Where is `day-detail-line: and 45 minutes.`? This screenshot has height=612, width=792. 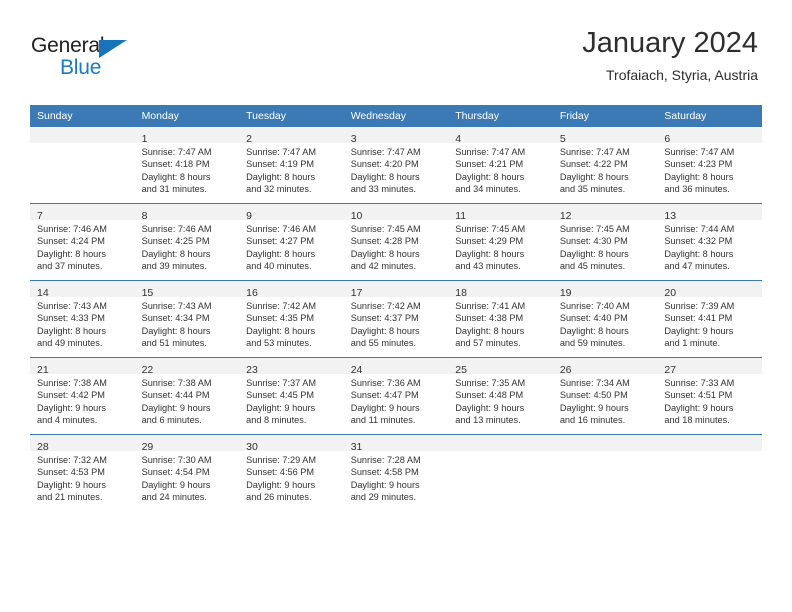 day-detail-line: and 45 minutes. is located at coordinates (592, 266).